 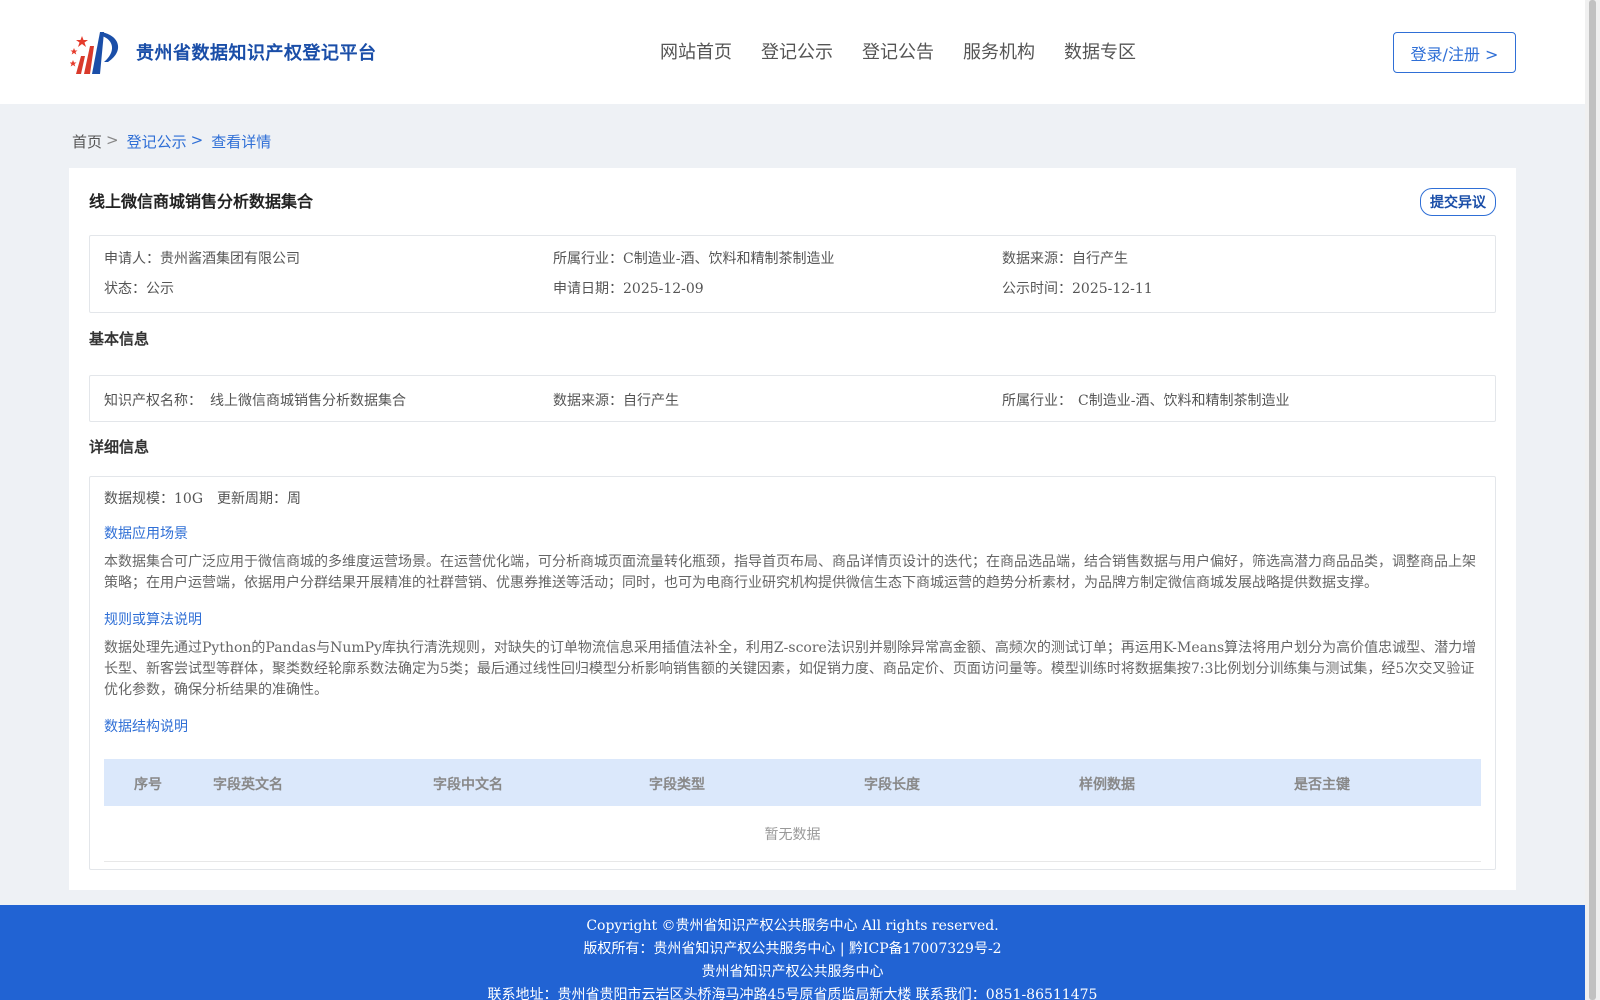 What do you see at coordinates (892, 785) in the screenshot?
I see `column-header-field-length: 字段长度` at bounding box center [892, 785].